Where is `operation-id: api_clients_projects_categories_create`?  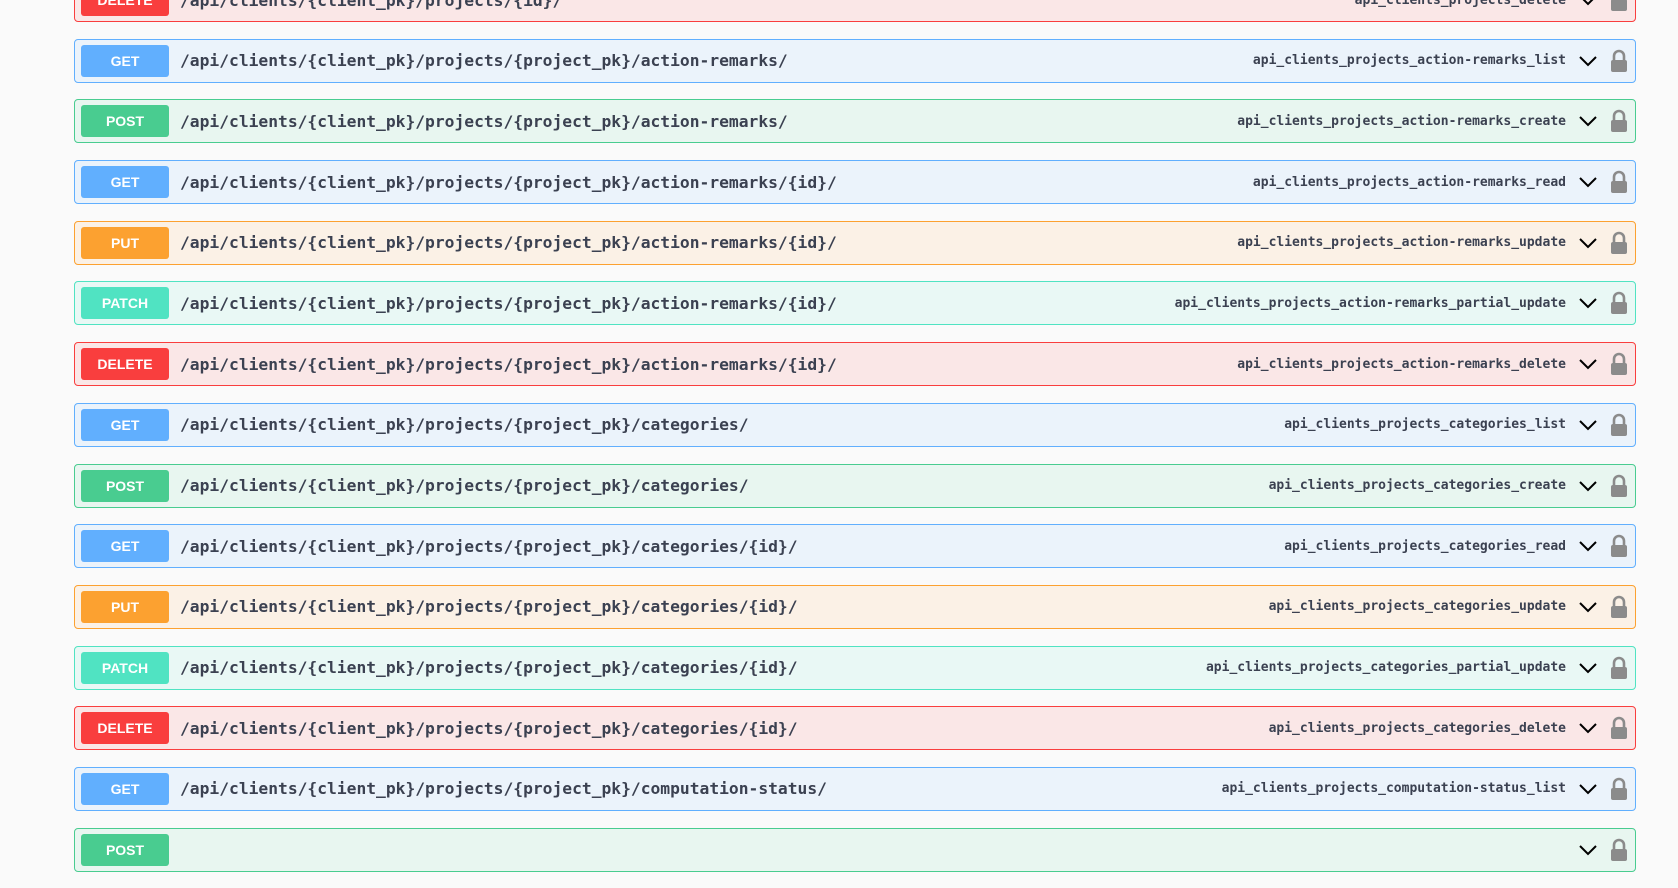 operation-id: api_clients_projects_categories_create is located at coordinates (1417, 485).